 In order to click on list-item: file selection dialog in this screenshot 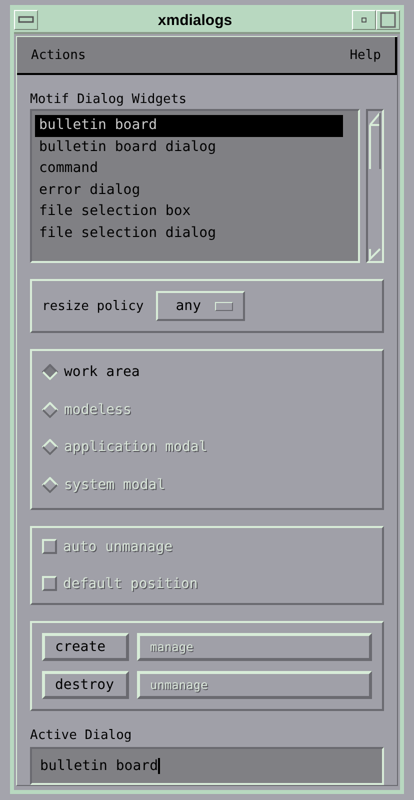, I will do `click(195, 233)`.